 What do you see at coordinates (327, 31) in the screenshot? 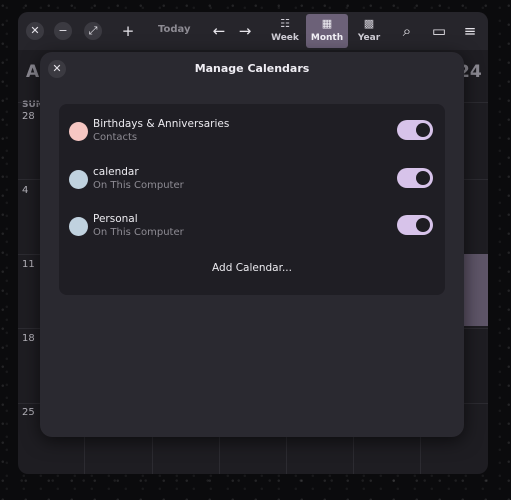
I see `view-month-button: ▦ Month` at bounding box center [327, 31].